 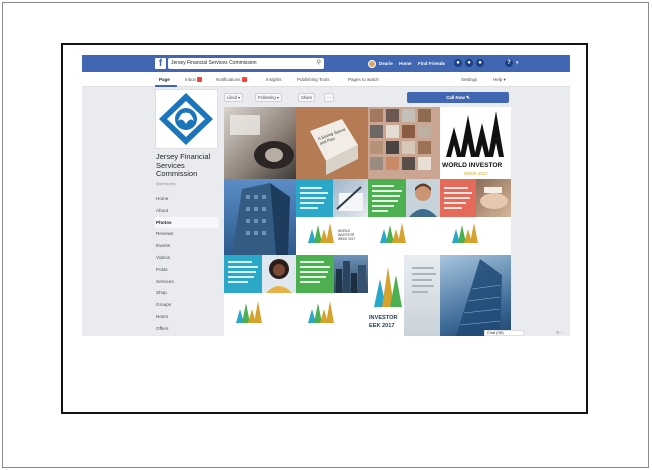 I want to click on share-button: Share, so click(x=307, y=97).